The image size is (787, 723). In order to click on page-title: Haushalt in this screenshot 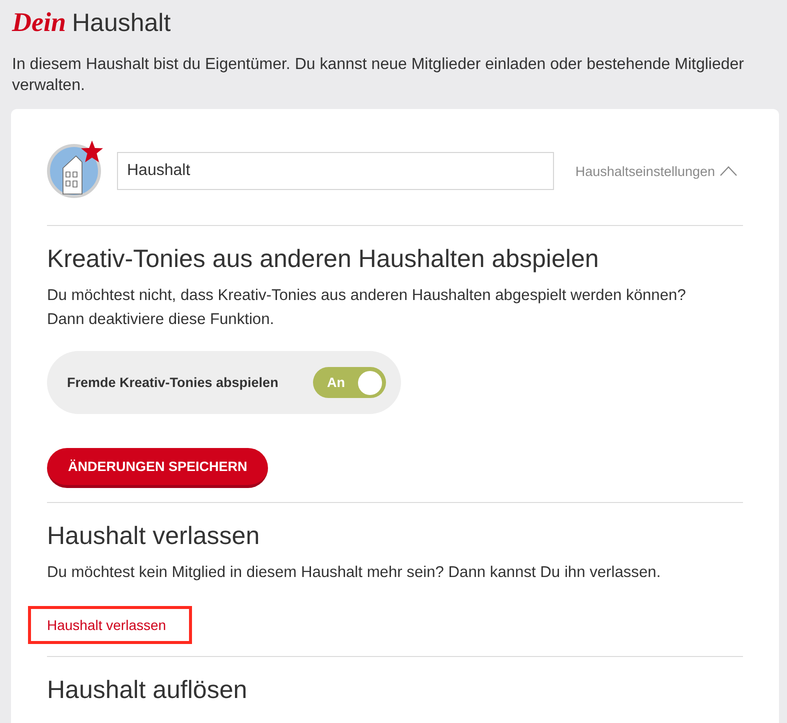, I will do `click(121, 23)`.